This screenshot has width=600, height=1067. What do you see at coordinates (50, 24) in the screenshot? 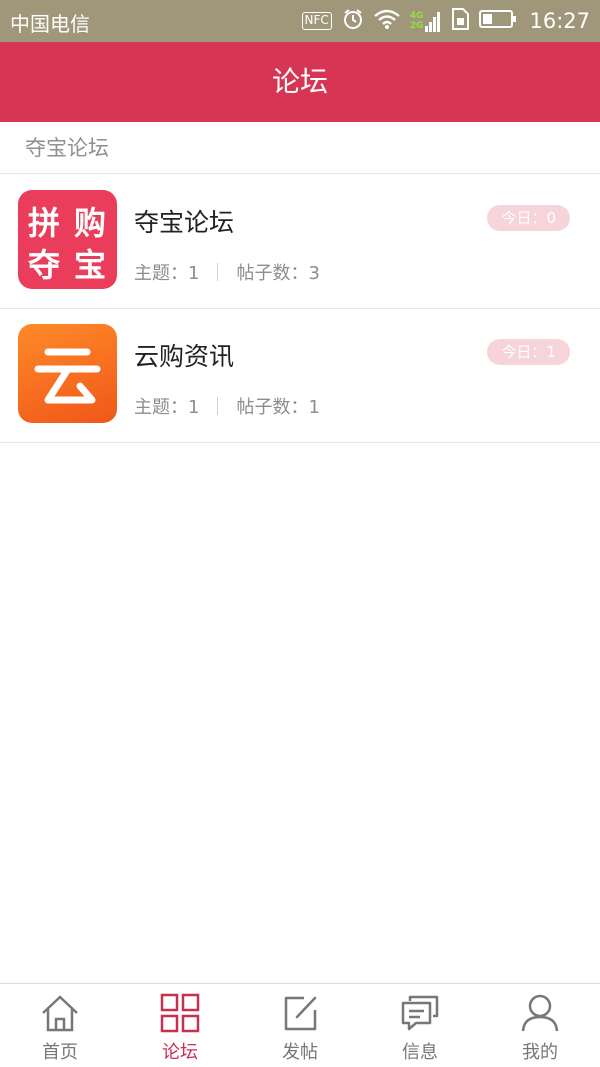
I see `carrier-name: 中国电信` at bounding box center [50, 24].